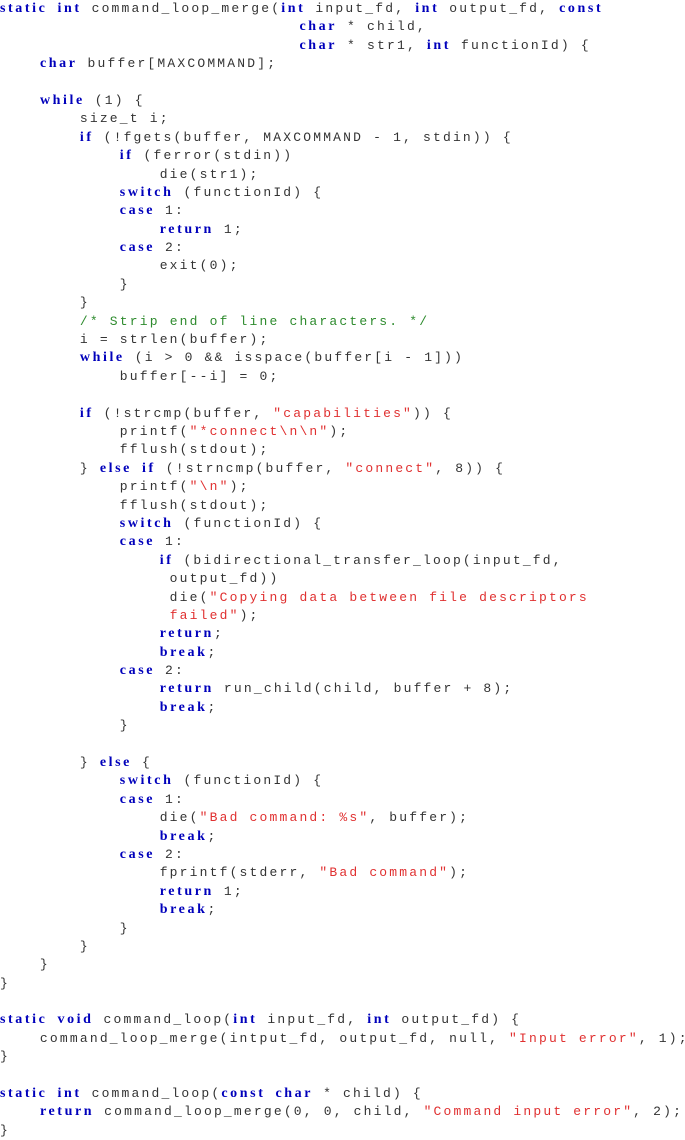 The height and width of the screenshot is (1140, 685). What do you see at coordinates (259, 1112) in the screenshot?
I see `code-text: command_loop_merge(0, 0, child,` at bounding box center [259, 1112].